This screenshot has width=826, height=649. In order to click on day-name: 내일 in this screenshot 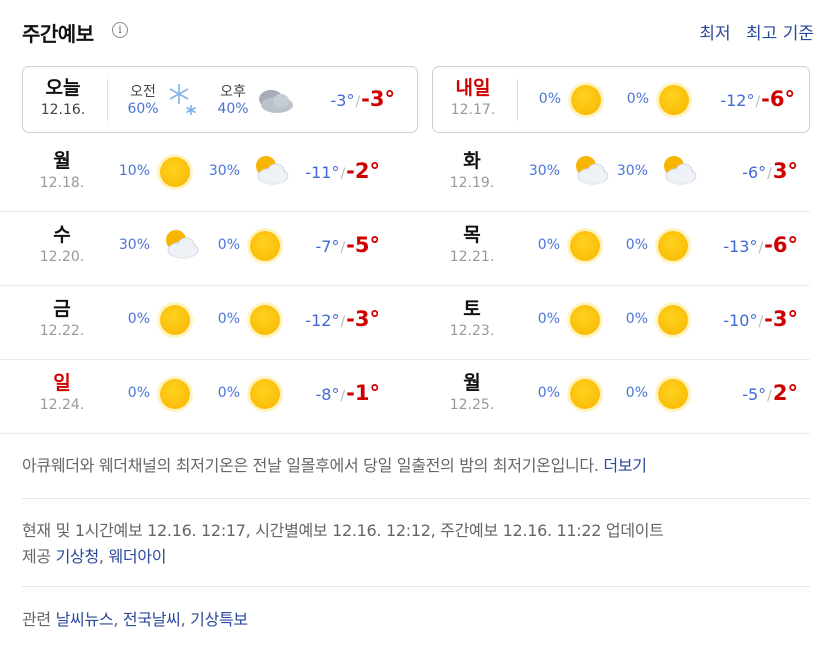, I will do `click(473, 88)`.